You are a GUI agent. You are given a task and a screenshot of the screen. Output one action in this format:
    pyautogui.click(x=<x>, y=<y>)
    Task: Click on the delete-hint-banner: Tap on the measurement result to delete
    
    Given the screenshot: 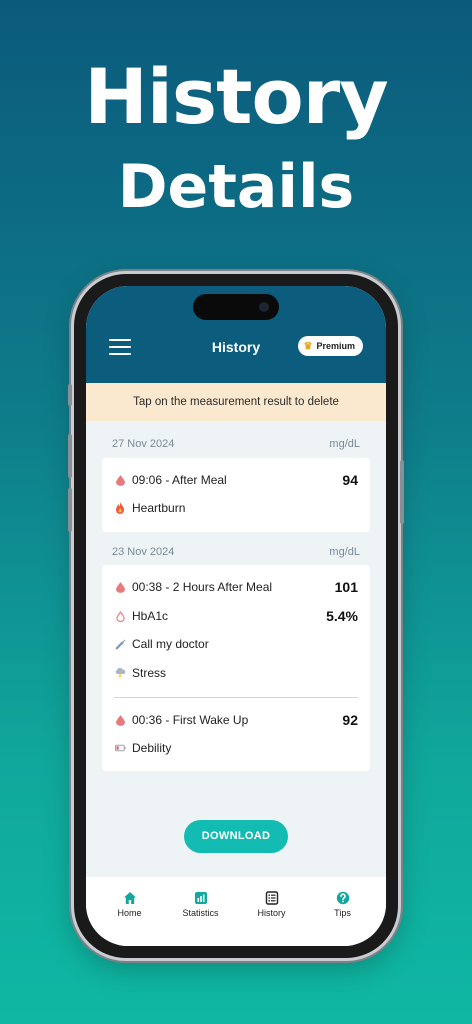 What is the action you would take?
    pyautogui.click(x=236, y=402)
    